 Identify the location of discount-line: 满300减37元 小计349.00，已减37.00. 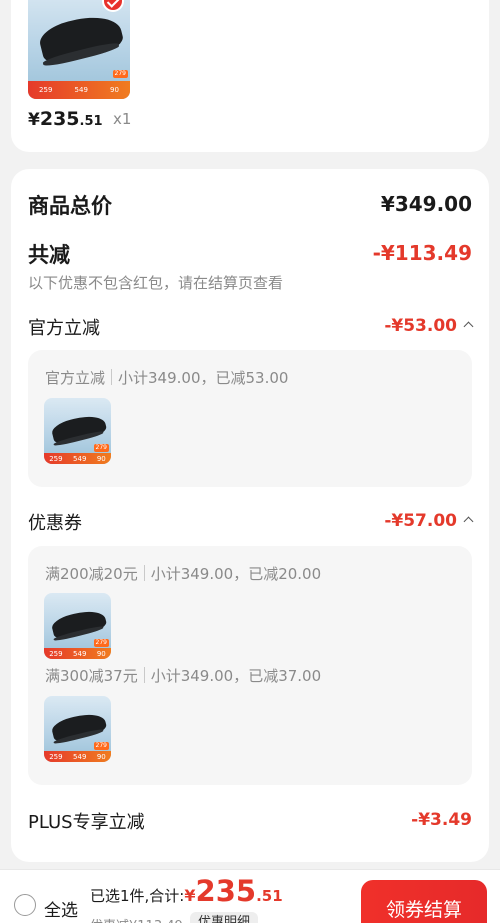
(183, 675).